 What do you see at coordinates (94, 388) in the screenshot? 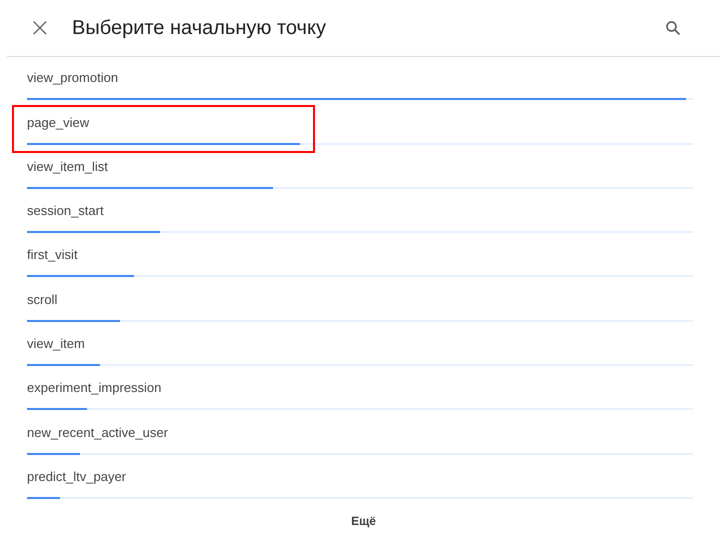
I see `event-name: experiment_impression` at bounding box center [94, 388].